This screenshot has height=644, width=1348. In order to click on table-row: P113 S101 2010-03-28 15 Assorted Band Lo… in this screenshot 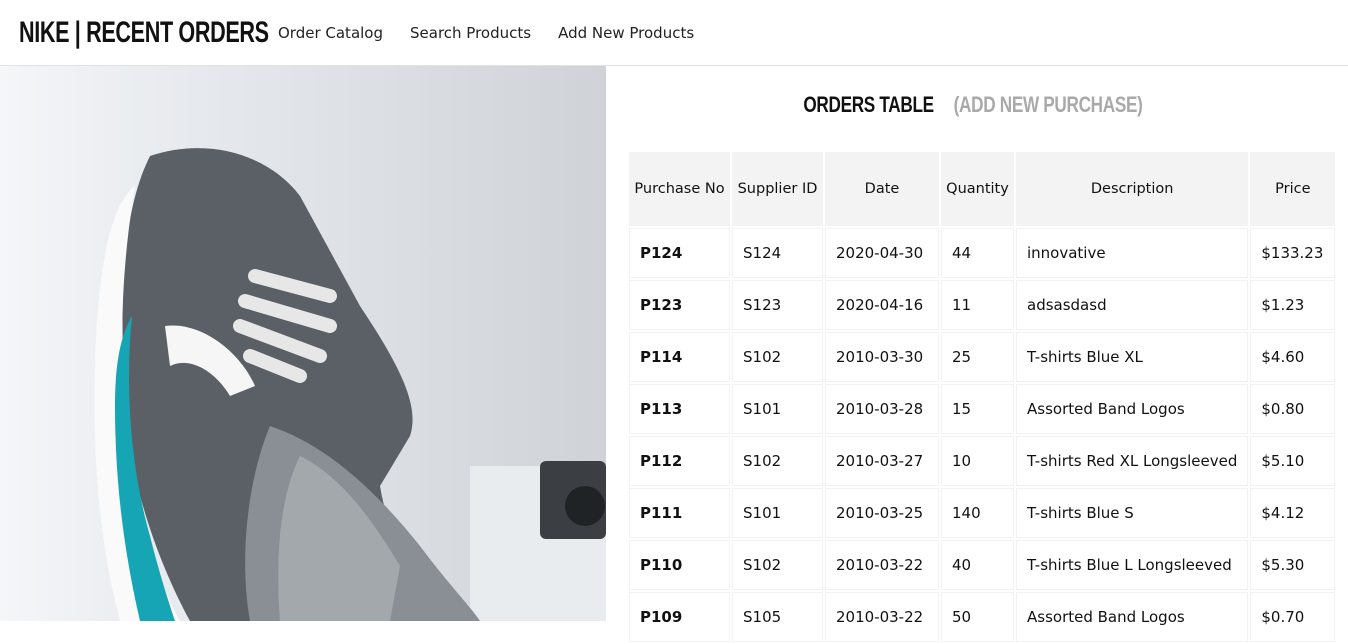, I will do `click(982, 409)`.